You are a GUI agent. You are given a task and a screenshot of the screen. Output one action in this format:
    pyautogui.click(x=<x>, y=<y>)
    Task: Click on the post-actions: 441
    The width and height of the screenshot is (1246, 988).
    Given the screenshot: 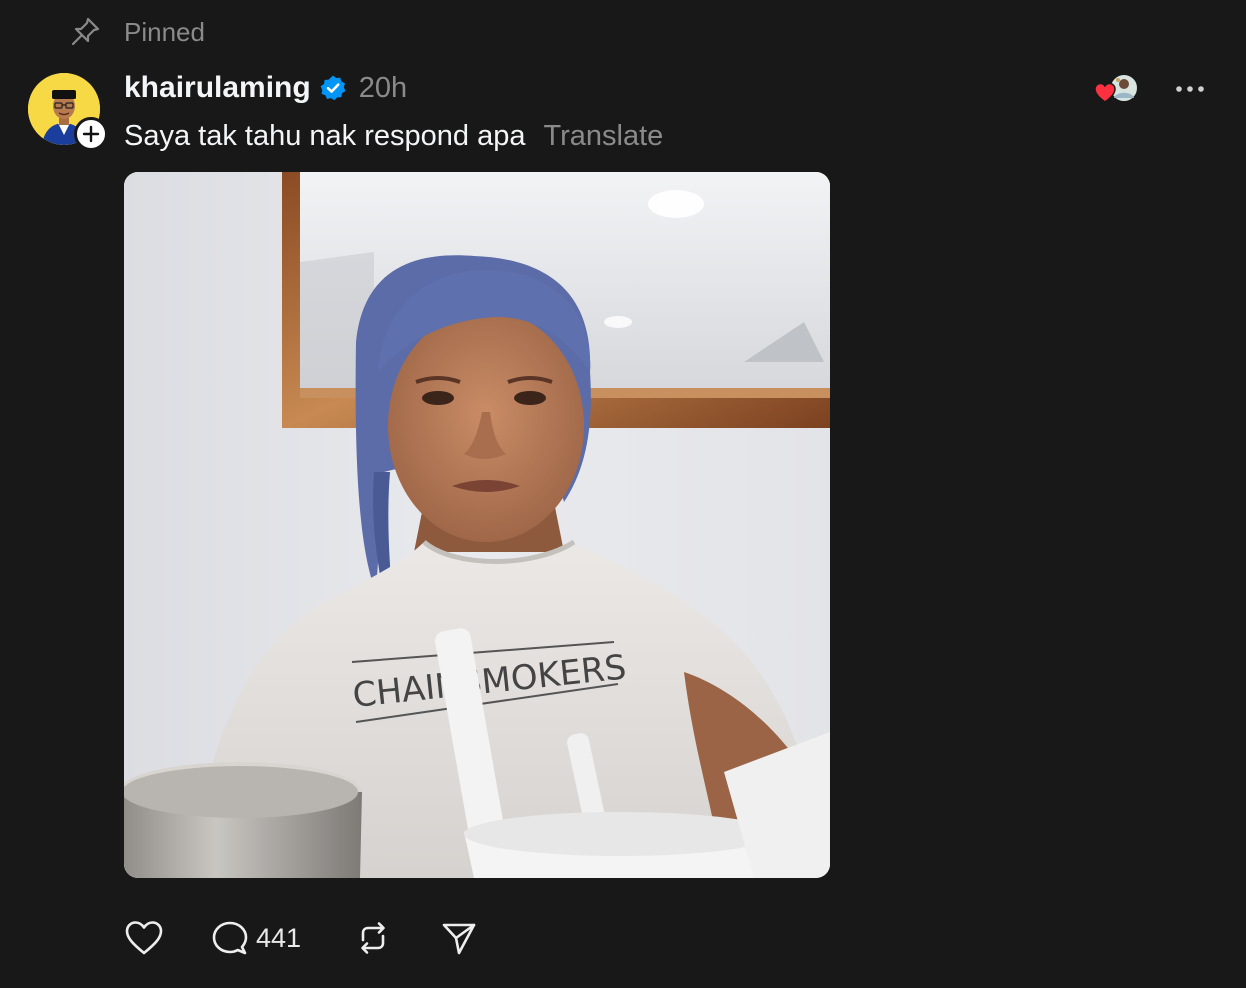 What is the action you would take?
    pyautogui.click(x=300, y=938)
    